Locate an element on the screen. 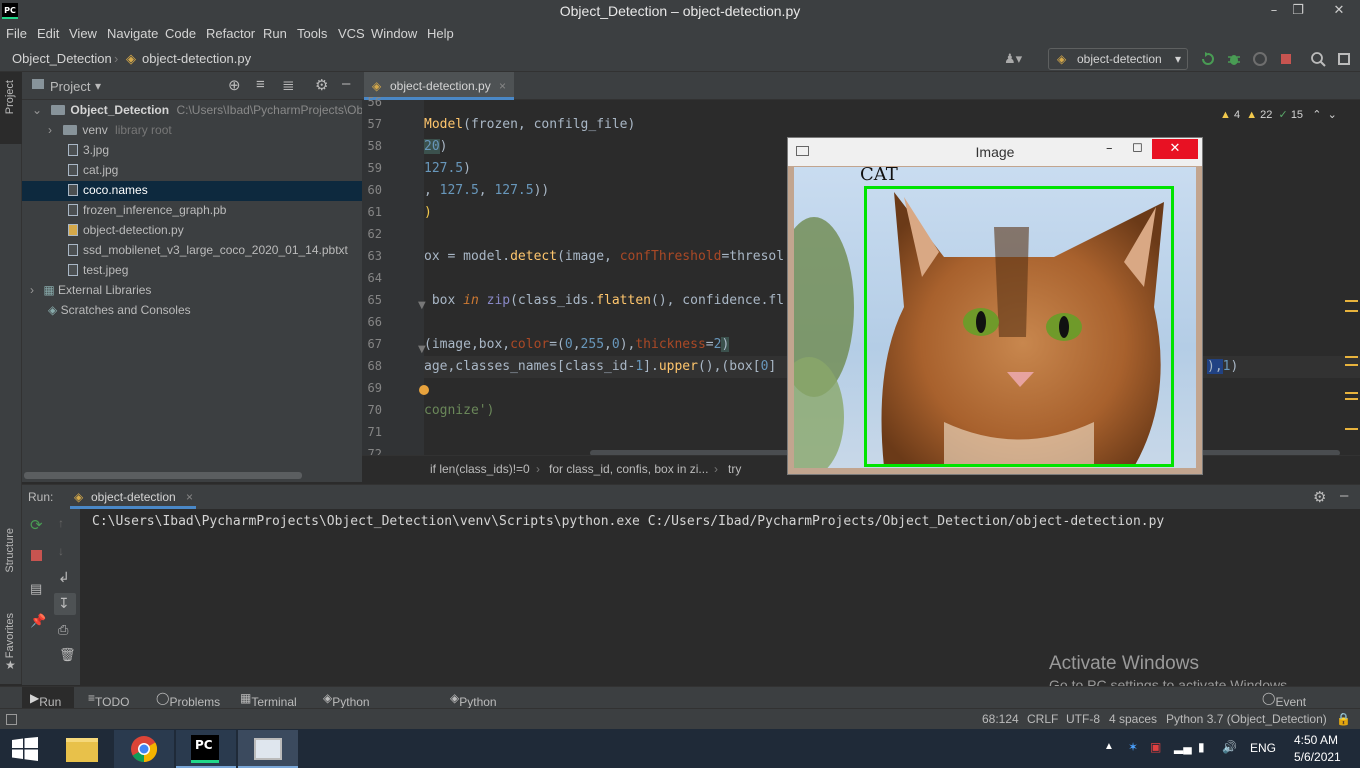 This screenshot has width=1360, height=768. event-log-button: ◯ Event Log is located at coordinates (1284, 707).